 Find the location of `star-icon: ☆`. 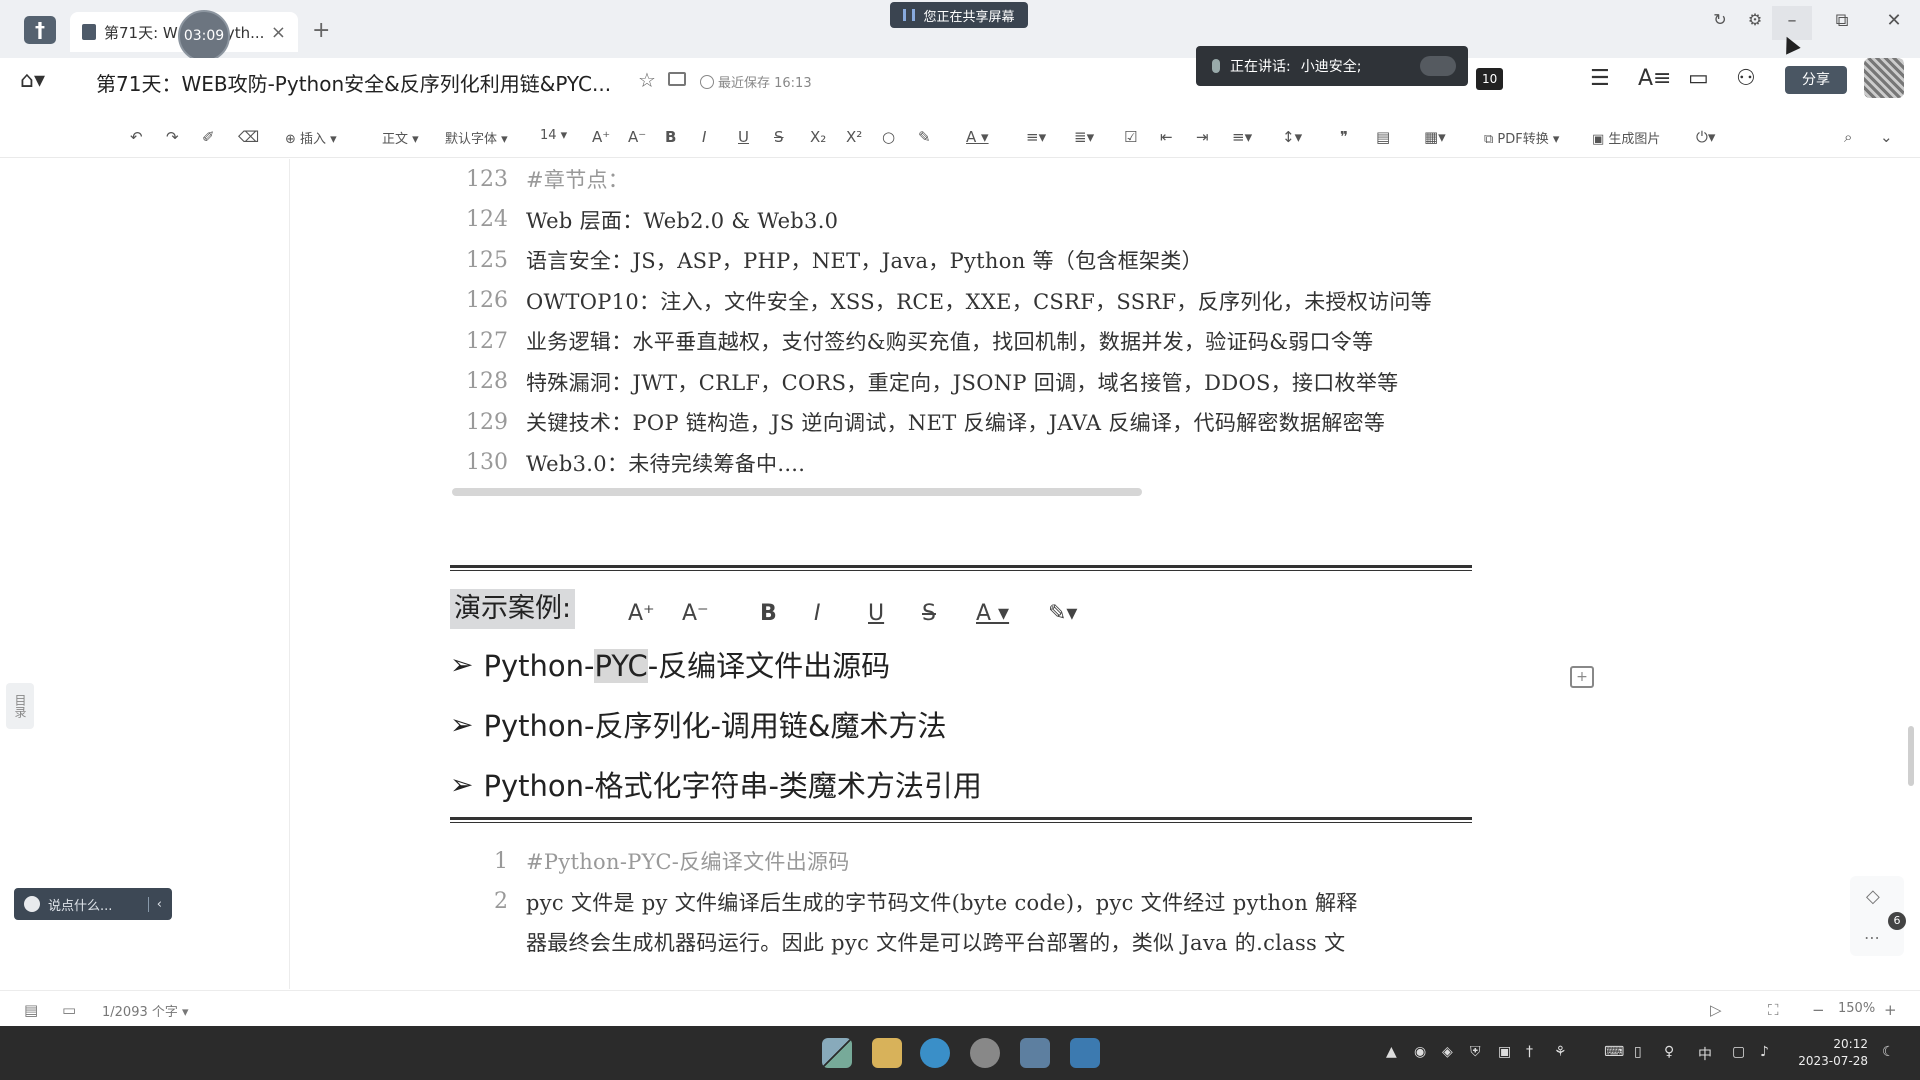

star-icon: ☆ is located at coordinates (647, 80).